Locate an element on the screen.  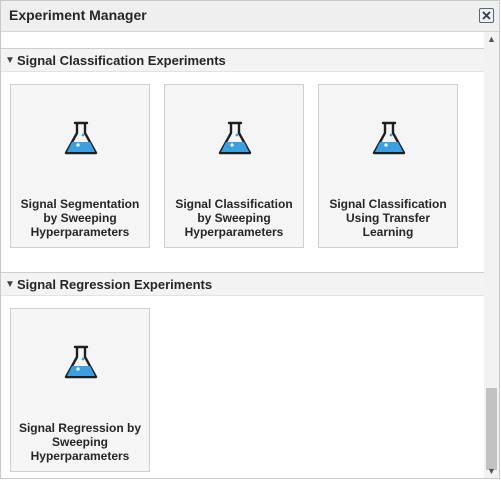
title-bar: Experiment Manager is located at coordinates (250, 16).